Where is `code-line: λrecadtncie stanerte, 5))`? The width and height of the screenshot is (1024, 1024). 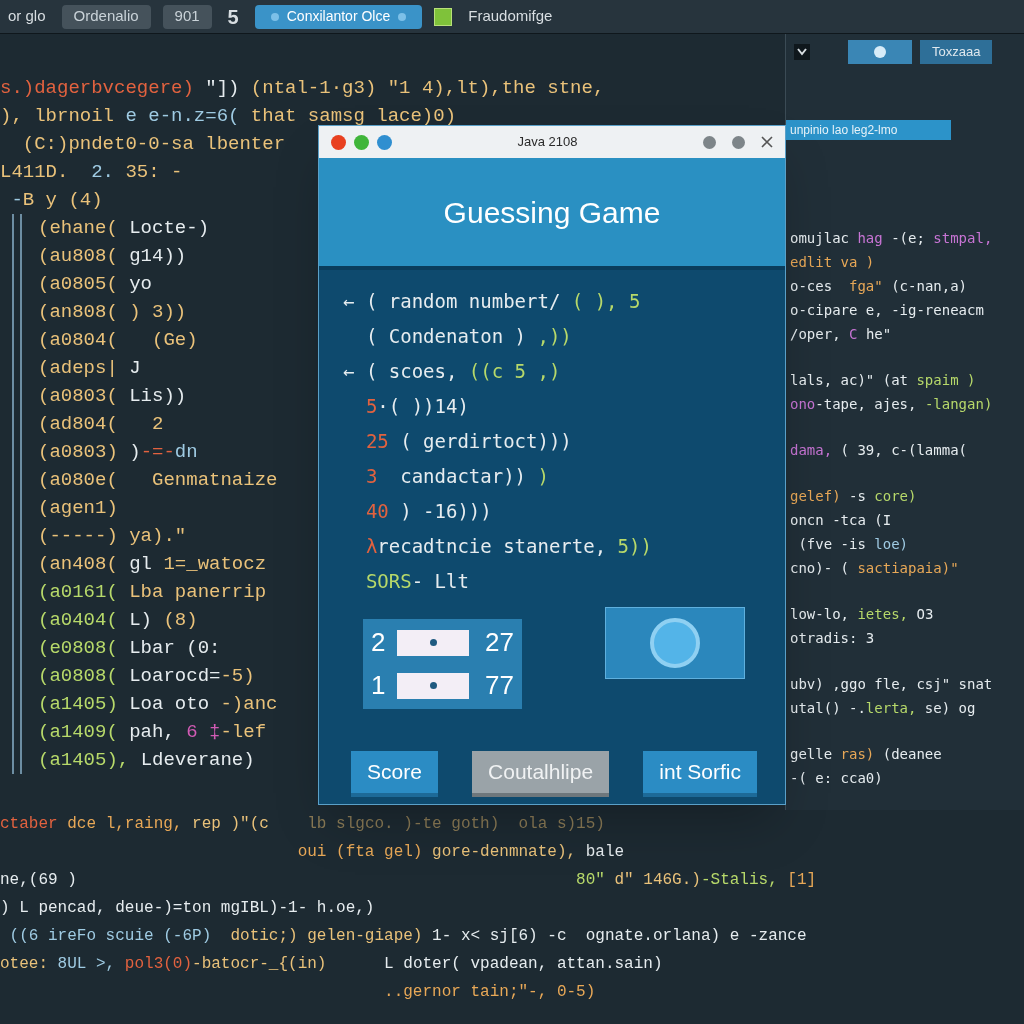
code-line: λrecadtncie stanerte, 5)) is located at coordinates (508, 546).